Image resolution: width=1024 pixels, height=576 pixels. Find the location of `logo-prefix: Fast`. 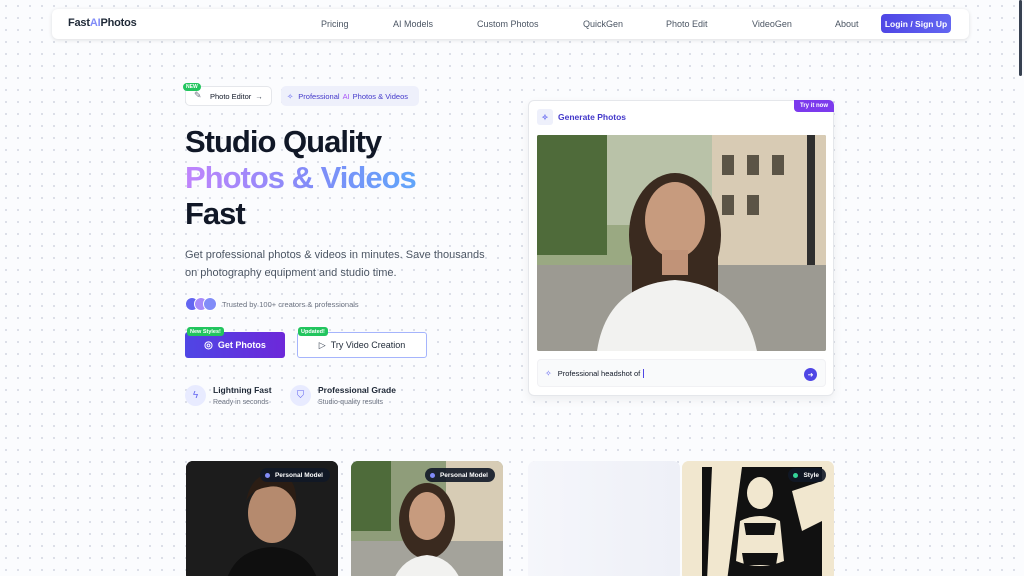

logo-prefix: Fast is located at coordinates (79, 23).